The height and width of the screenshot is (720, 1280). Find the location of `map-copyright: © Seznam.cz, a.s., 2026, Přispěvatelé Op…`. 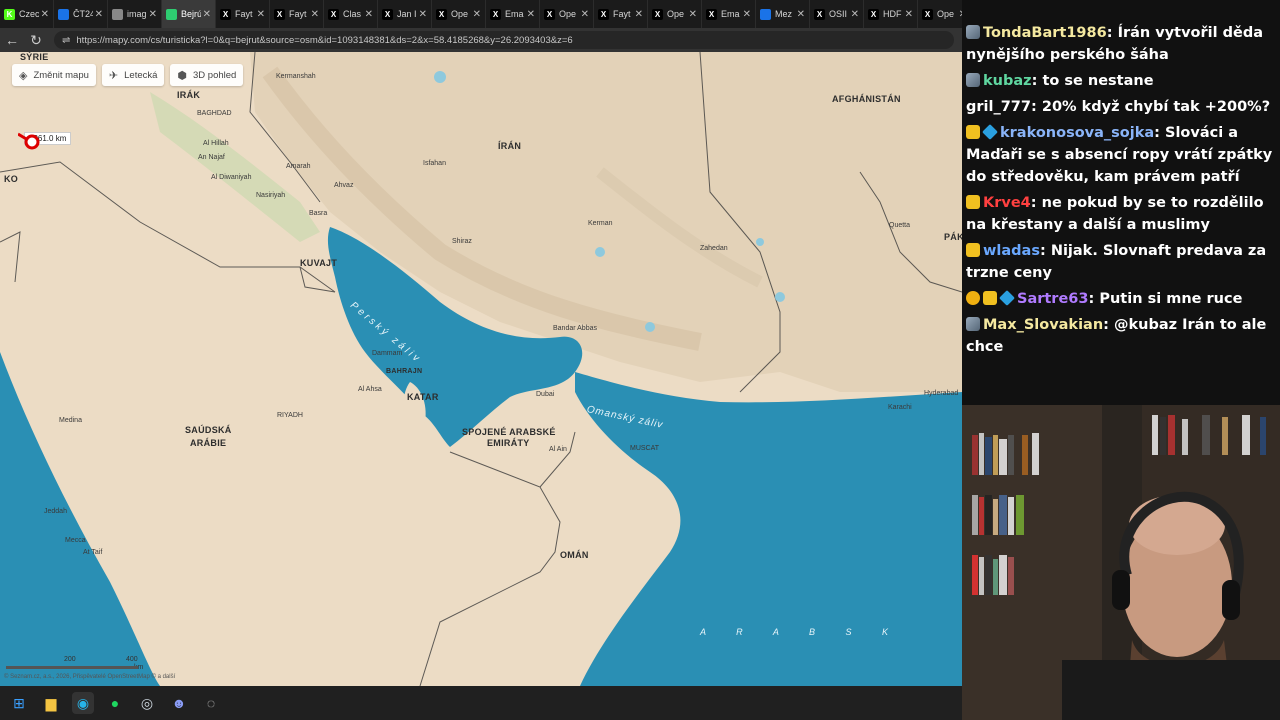

map-copyright: © Seznam.cz, a.s., 2026, Přispěvatelé Op… is located at coordinates (89, 677).